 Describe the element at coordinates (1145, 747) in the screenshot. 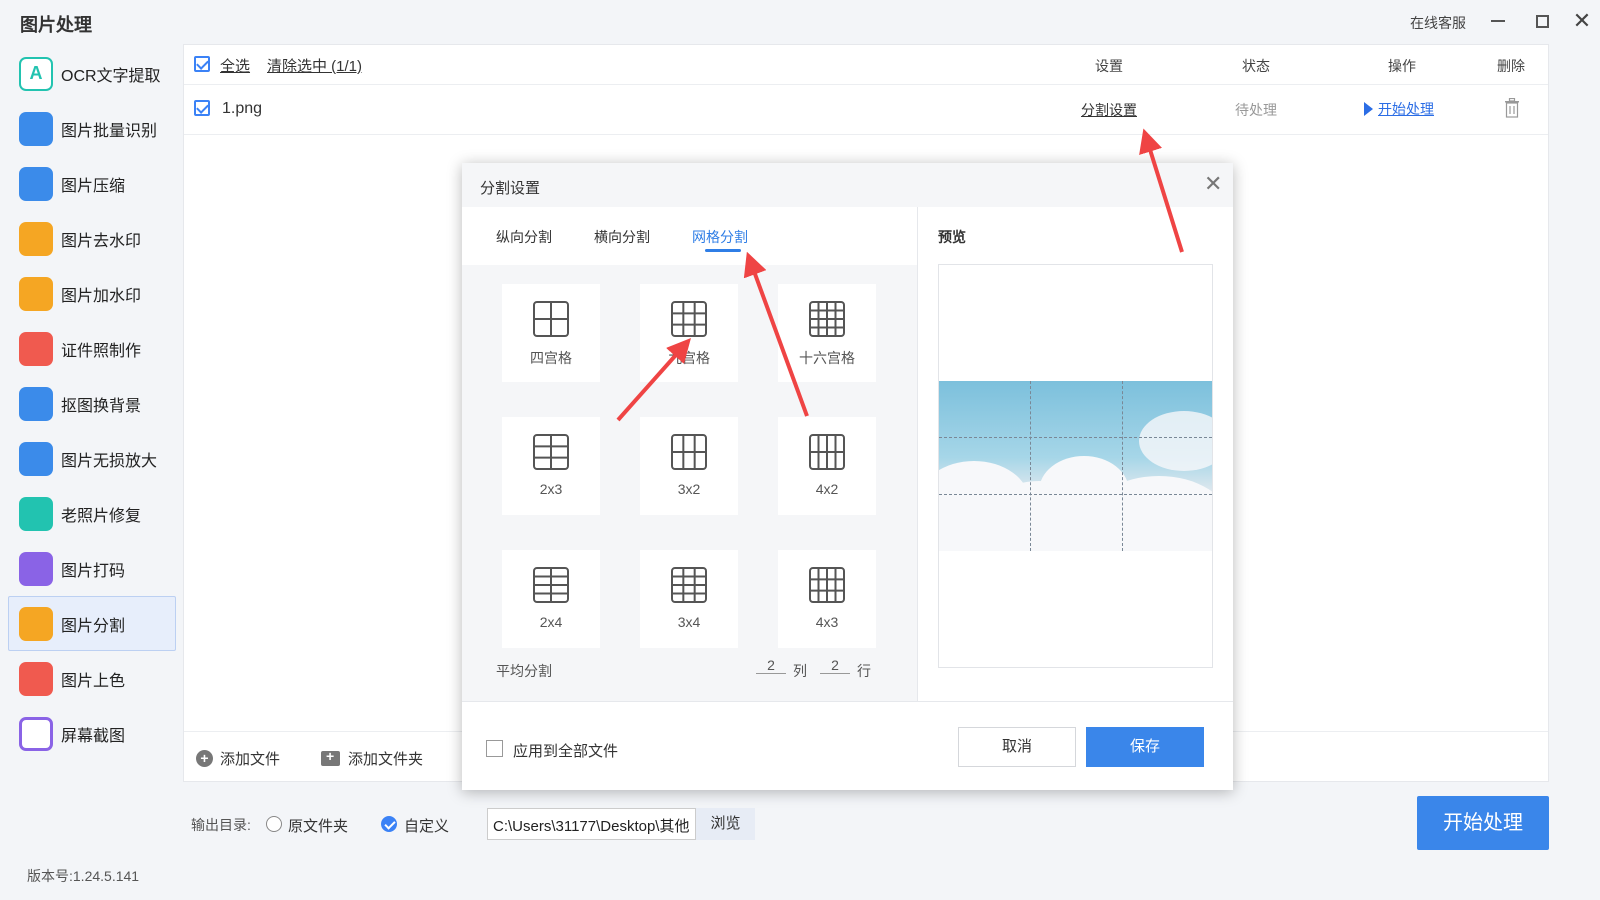

I see `save-button: 保存` at that location.